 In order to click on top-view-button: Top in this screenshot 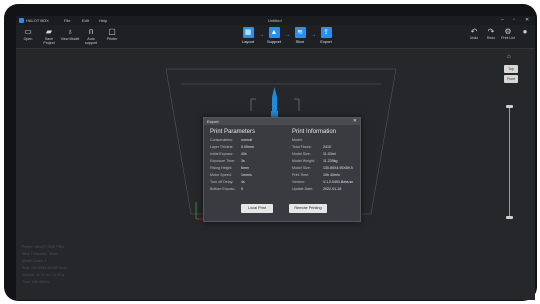, I will do `click(511, 69)`.